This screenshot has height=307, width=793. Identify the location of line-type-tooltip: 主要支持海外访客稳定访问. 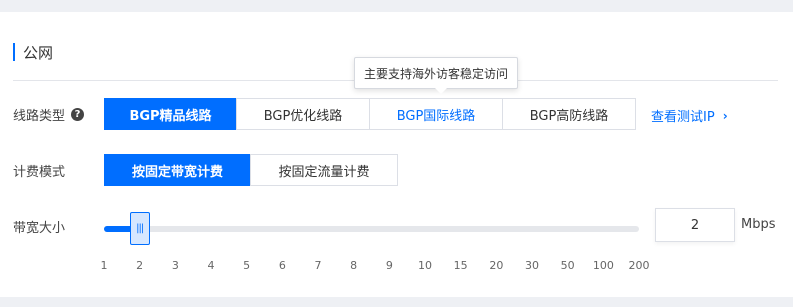
(436, 73).